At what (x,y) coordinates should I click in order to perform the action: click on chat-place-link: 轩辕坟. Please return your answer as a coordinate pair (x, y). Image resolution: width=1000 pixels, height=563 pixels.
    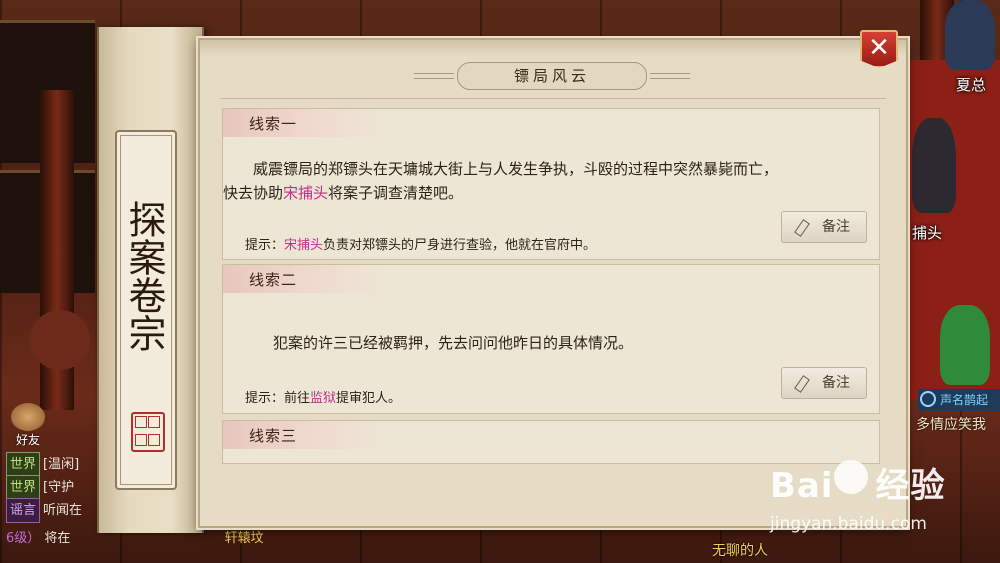
    Looking at the image, I should click on (244, 538).